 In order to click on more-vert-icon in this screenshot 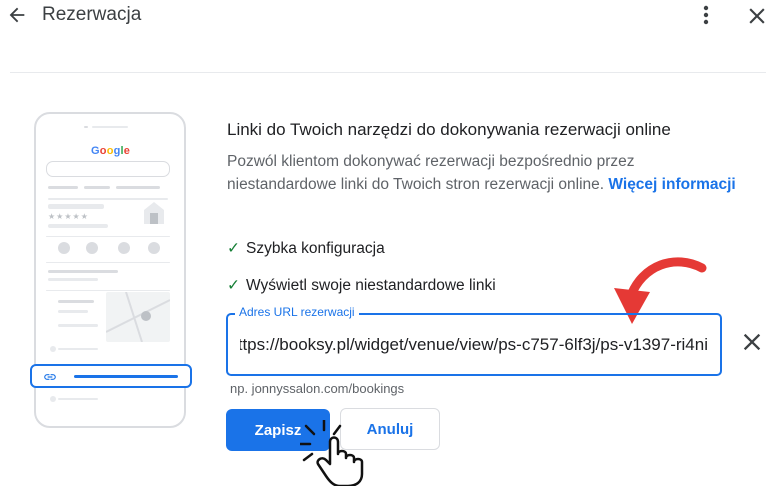, I will do `click(706, 15)`.